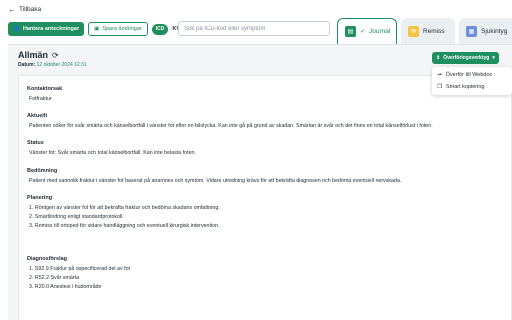  I want to click on refresh-icon: ⟳, so click(55, 55).